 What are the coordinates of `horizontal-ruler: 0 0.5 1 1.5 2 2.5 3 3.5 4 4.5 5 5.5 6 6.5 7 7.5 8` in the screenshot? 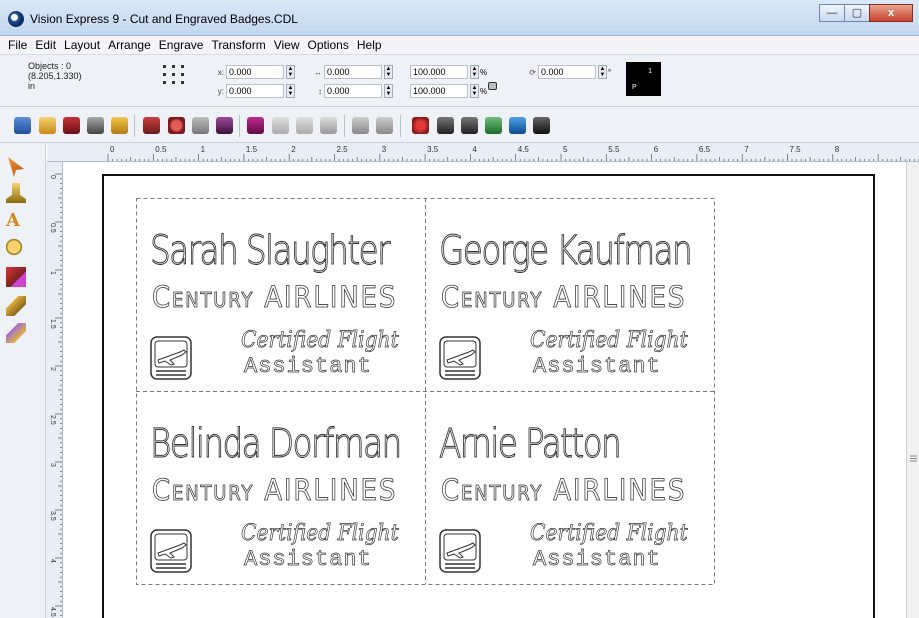 It's located at (483, 152).